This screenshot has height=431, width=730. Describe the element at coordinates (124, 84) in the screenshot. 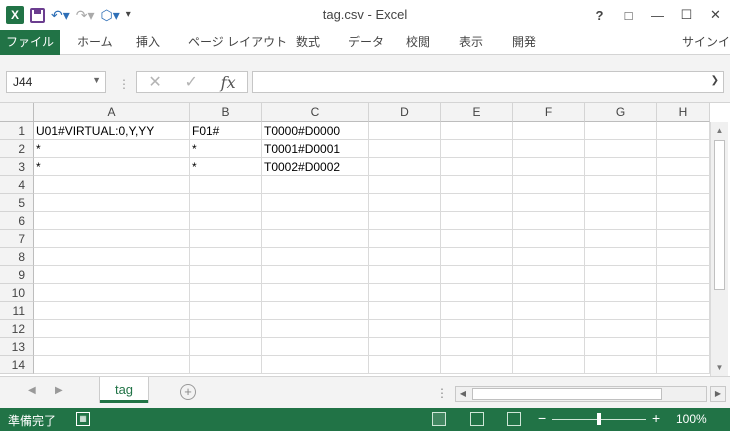

I see `resize-handle-icon: ⋮` at that location.